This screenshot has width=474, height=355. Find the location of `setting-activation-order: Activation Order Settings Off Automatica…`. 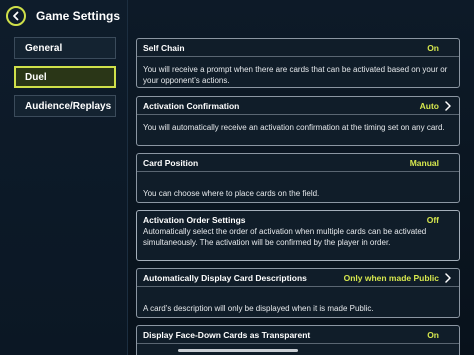

setting-activation-order: Activation Order Settings Off Automatica… is located at coordinates (298, 235).